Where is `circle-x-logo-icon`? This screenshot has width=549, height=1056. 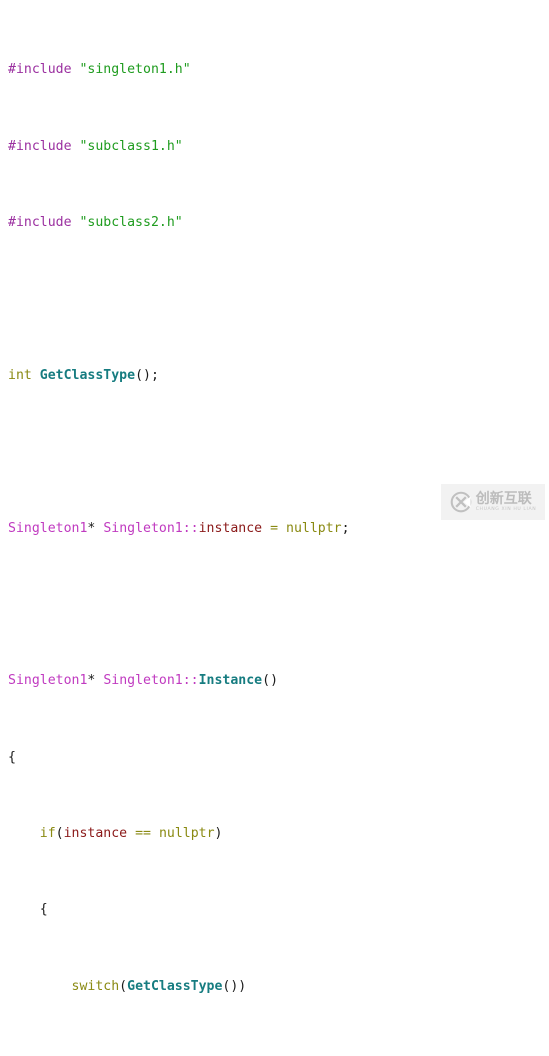 circle-x-logo-icon is located at coordinates (461, 502).